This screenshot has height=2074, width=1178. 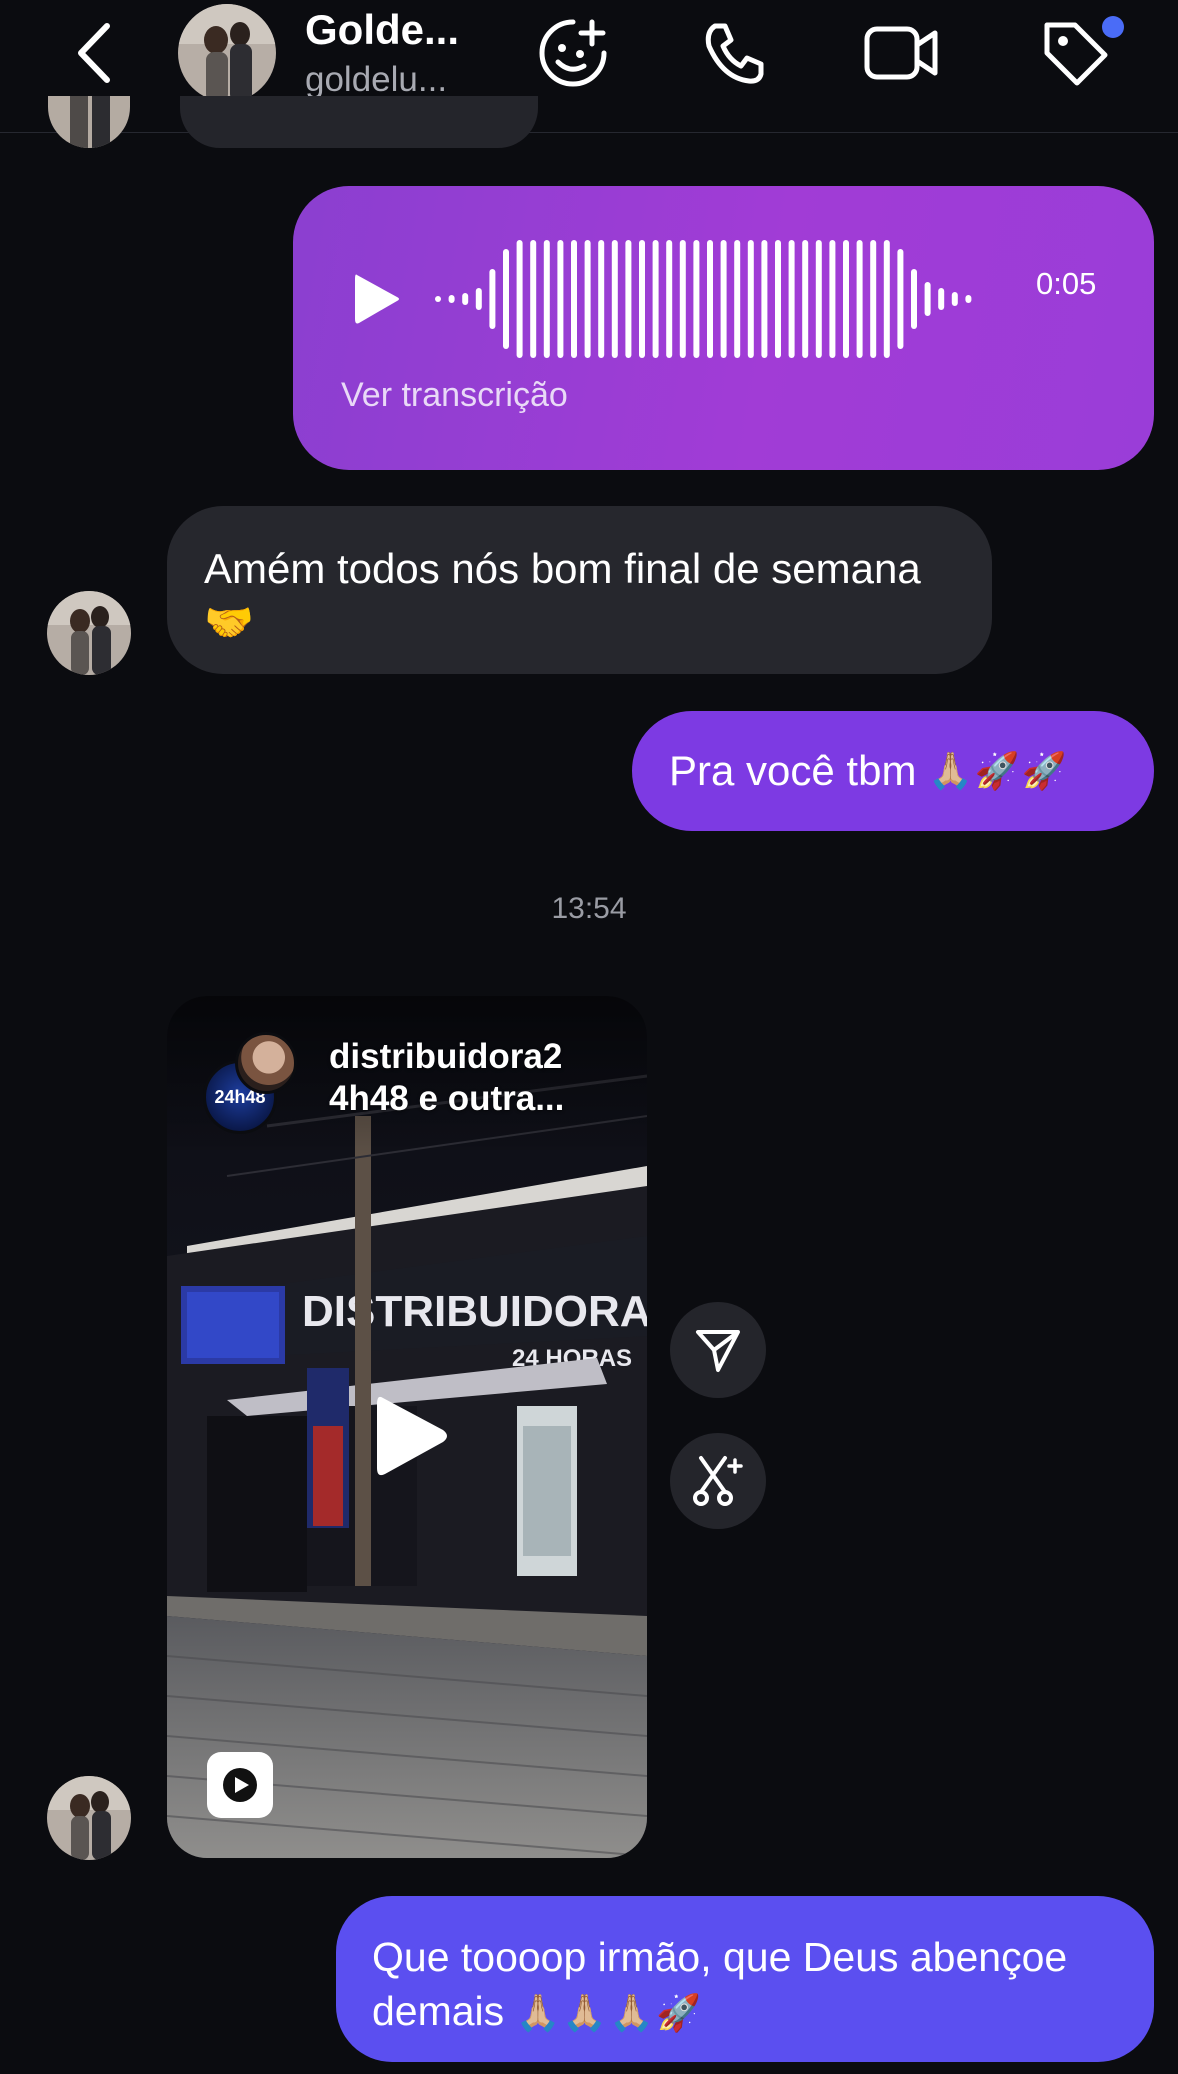 I want to click on timestamp: 13:54, so click(x=589, y=908).